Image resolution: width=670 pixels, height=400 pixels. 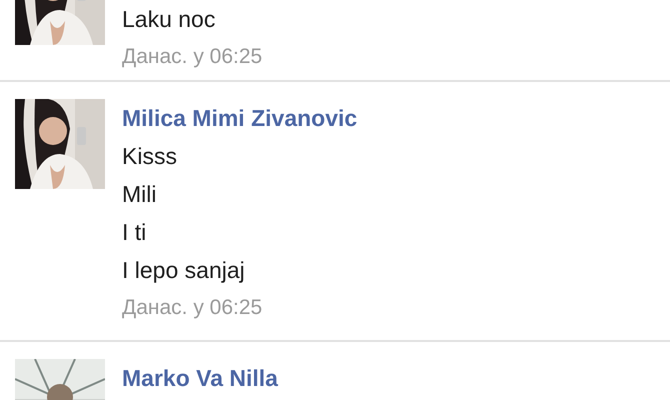 I want to click on author-name: Marko Va Nilla, so click(x=200, y=378).